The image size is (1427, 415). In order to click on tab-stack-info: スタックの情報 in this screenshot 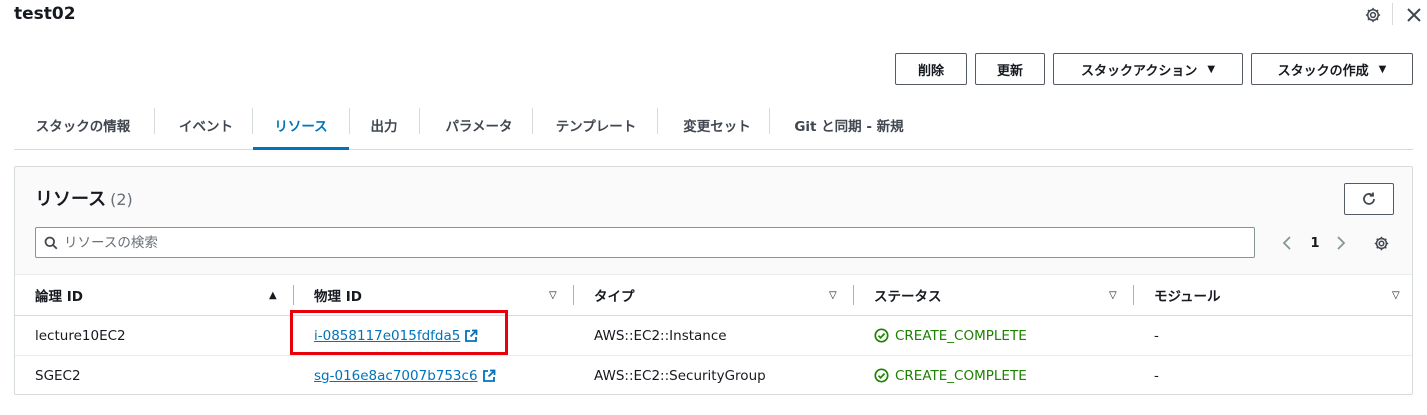, I will do `click(83, 124)`.